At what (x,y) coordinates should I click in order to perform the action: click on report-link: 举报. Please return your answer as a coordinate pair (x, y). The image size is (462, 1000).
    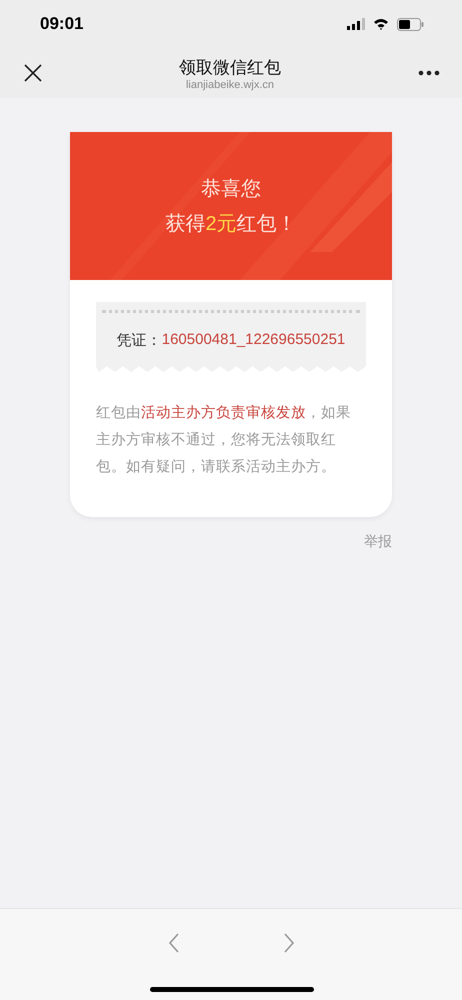
    Looking at the image, I should click on (378, 541).